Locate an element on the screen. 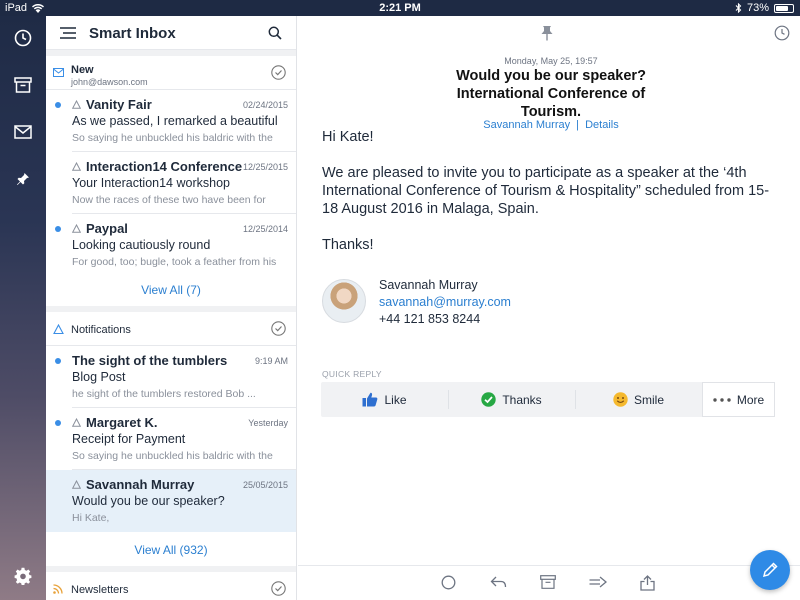  mail-date: Yesterday is located at coordinates (268, 423).